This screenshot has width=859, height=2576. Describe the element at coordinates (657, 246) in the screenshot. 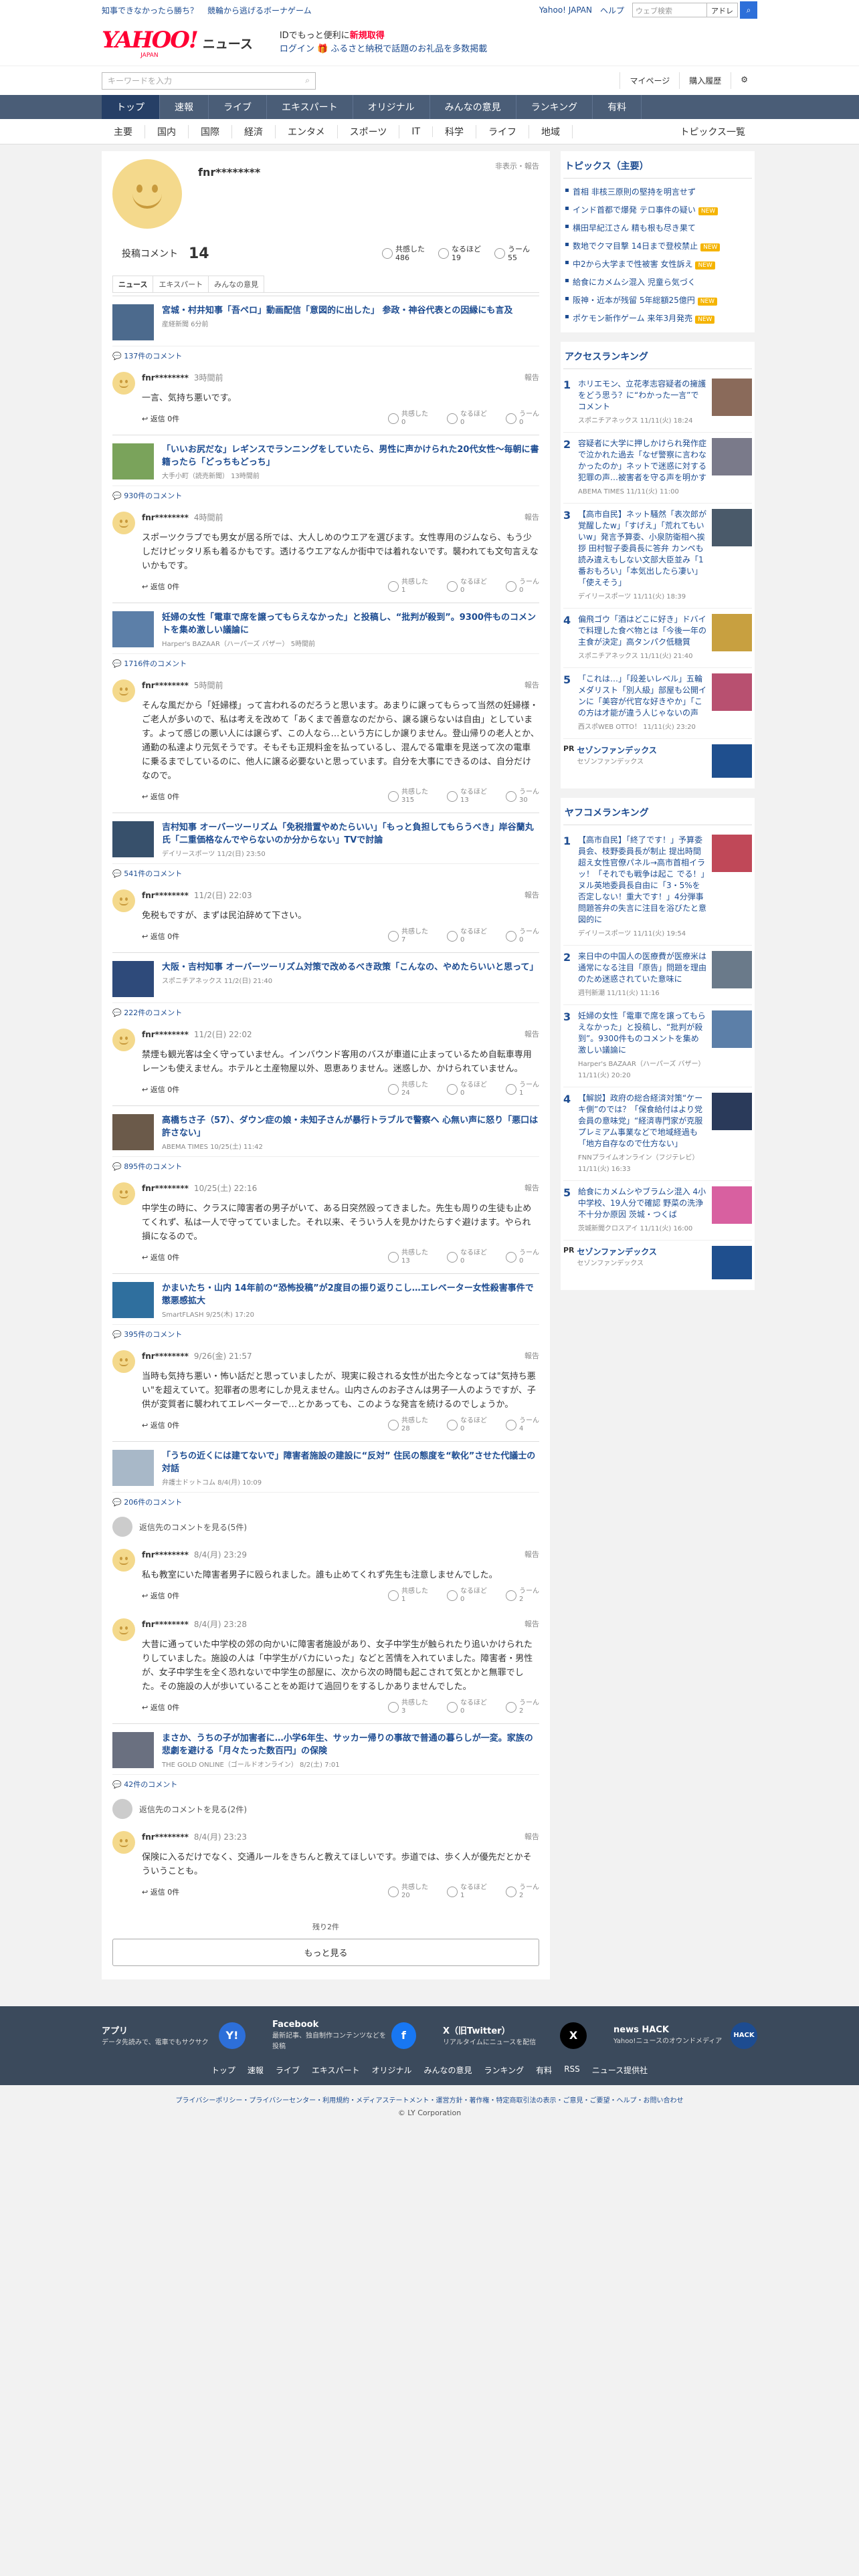

I see `topic-item: 数地でクマ目撃 14日まで登校禁止 NEW` at that location.